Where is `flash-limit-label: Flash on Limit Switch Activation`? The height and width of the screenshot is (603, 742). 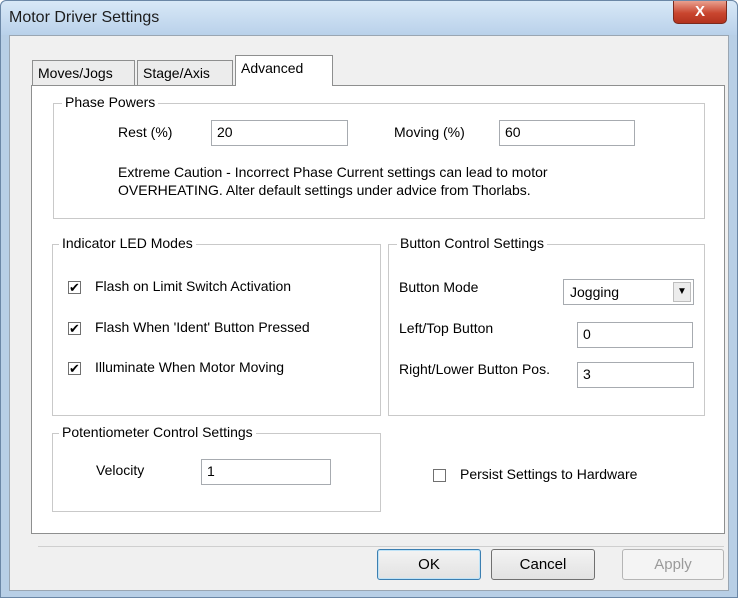
flash-limit-label: Flash on Limit Switch Activation is located at coordinates (193, 286).